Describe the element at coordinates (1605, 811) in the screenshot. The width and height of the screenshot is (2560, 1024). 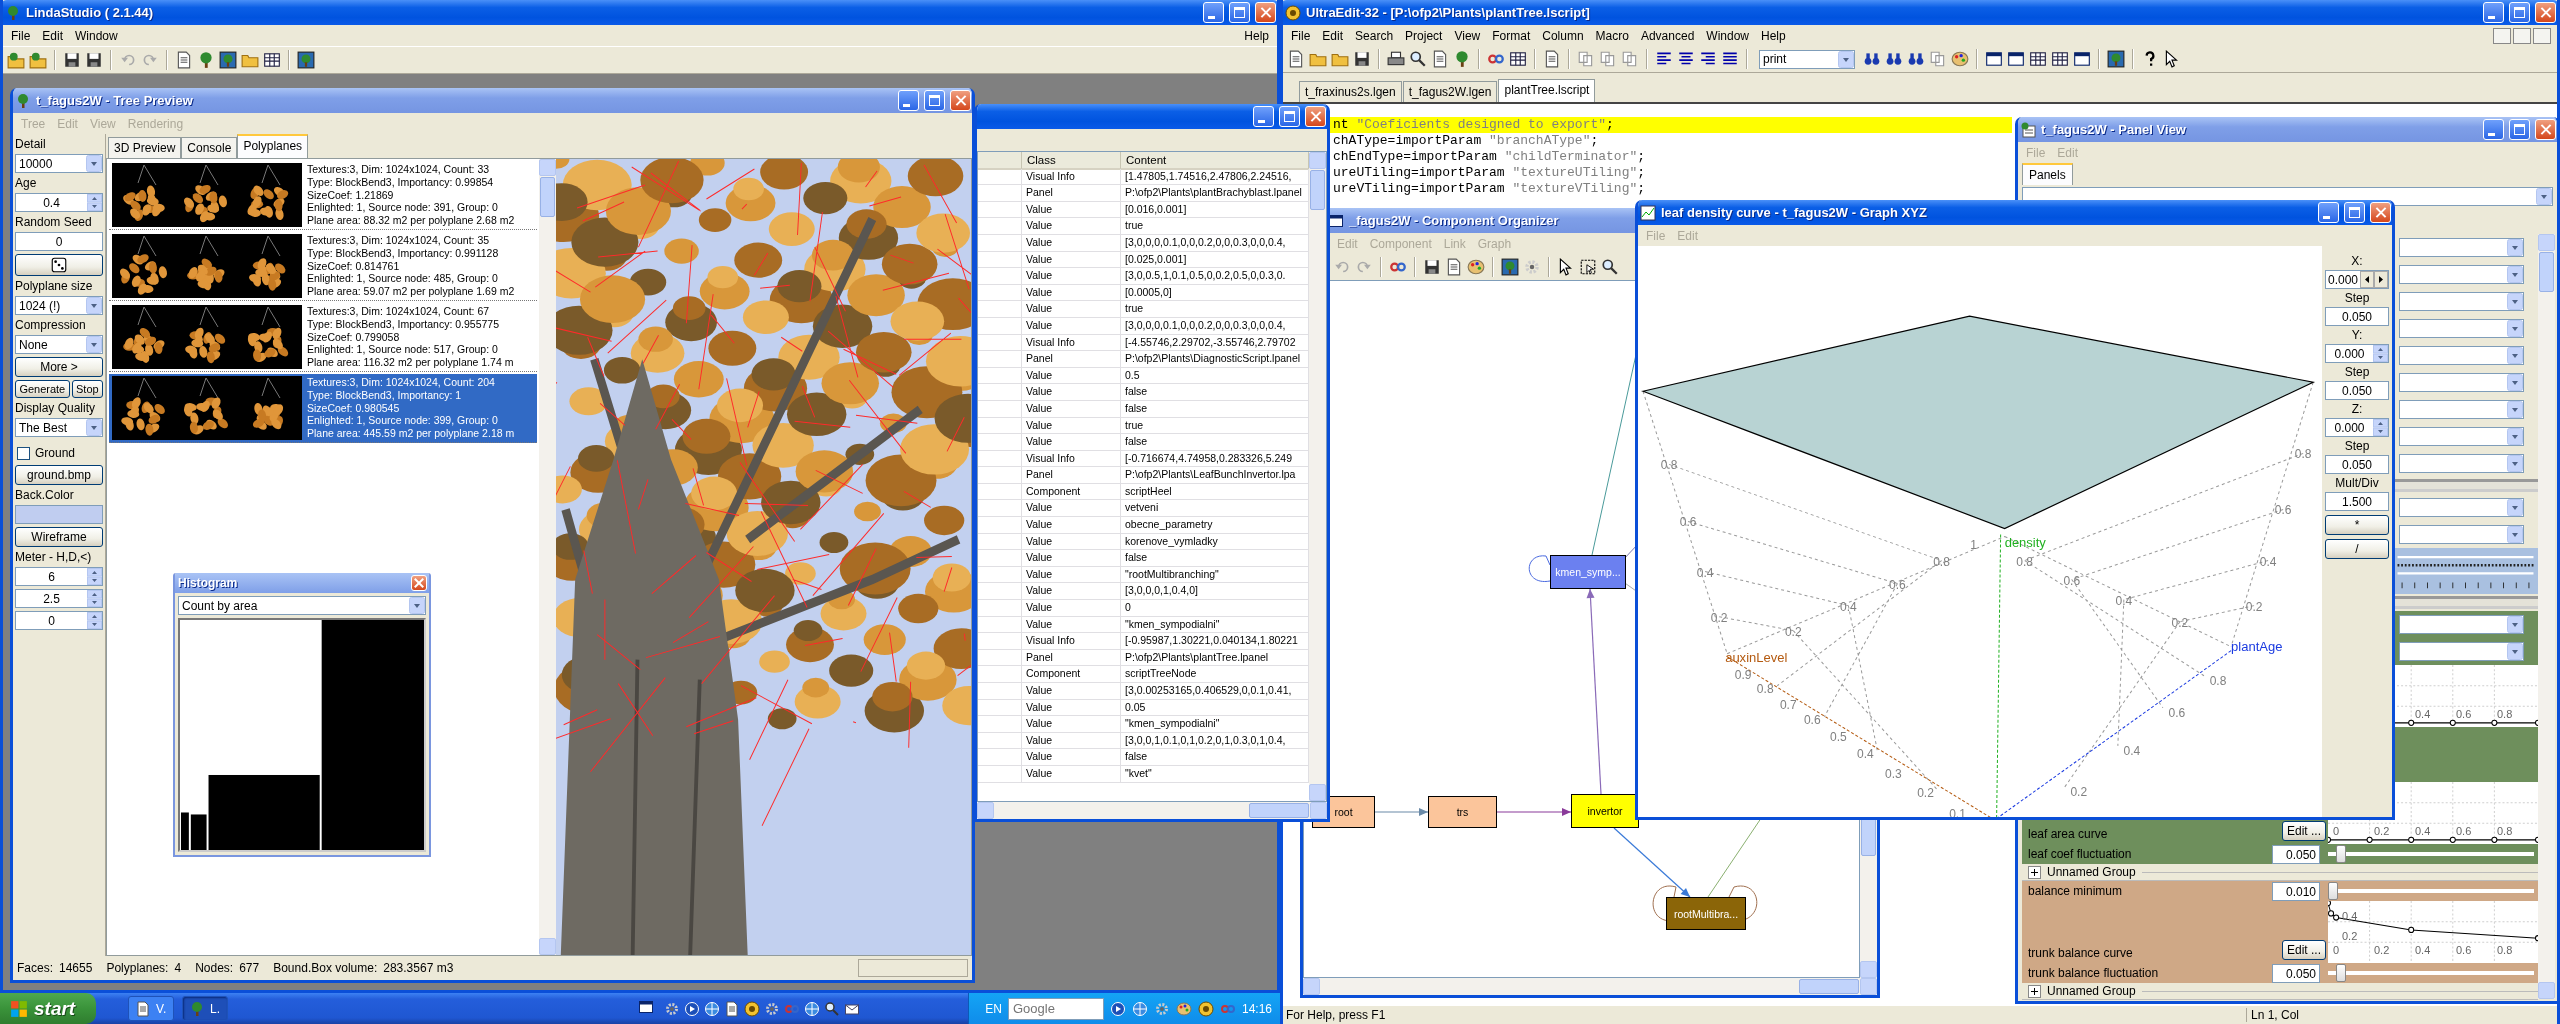
I see `graph-node: invertor` at that location.